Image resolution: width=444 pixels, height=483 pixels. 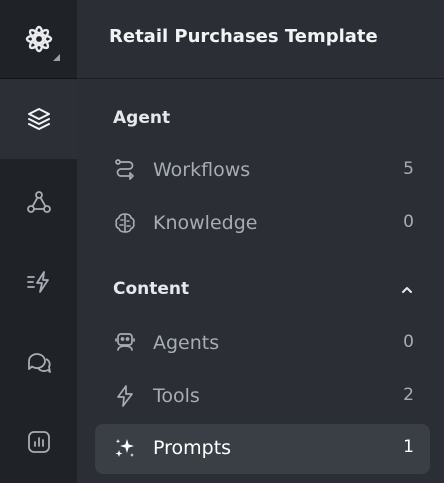 What do you see at coordinates (262, 397) in the screenshot?
I see `nav-item-tools: Tools 2` at bounding box center [262, 397].